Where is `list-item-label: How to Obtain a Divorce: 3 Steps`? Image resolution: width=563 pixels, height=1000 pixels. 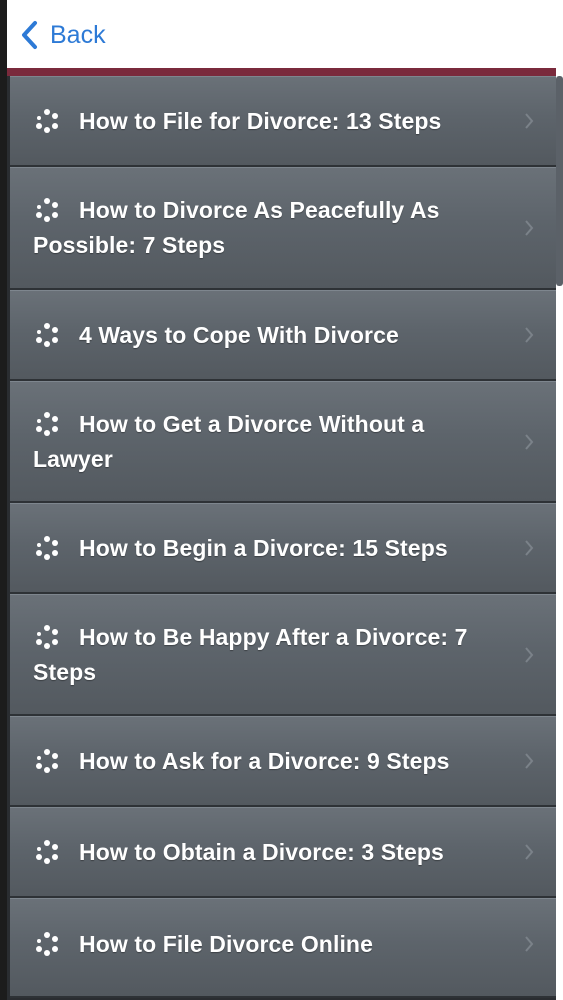
list-item-label: How to Obtain a Divorce: 3 Steps is located at coordinates (261, 851).